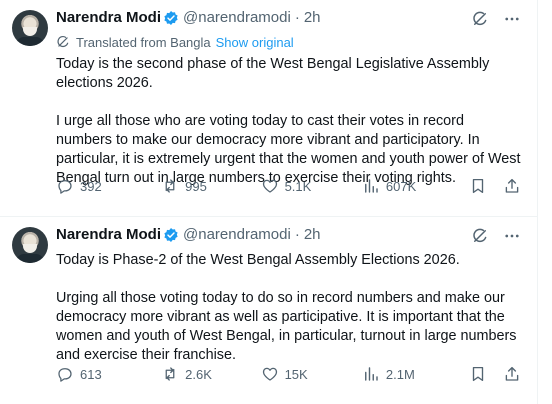 The height and width of the screenshot is (404, 552). I want to click on reply-count: 392, so click(91, 186).